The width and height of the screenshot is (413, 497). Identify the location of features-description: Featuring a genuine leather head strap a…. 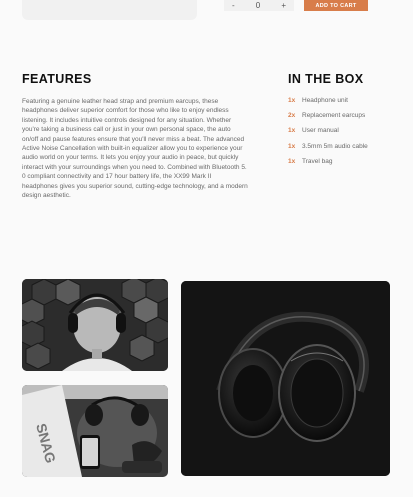
(135, 149).